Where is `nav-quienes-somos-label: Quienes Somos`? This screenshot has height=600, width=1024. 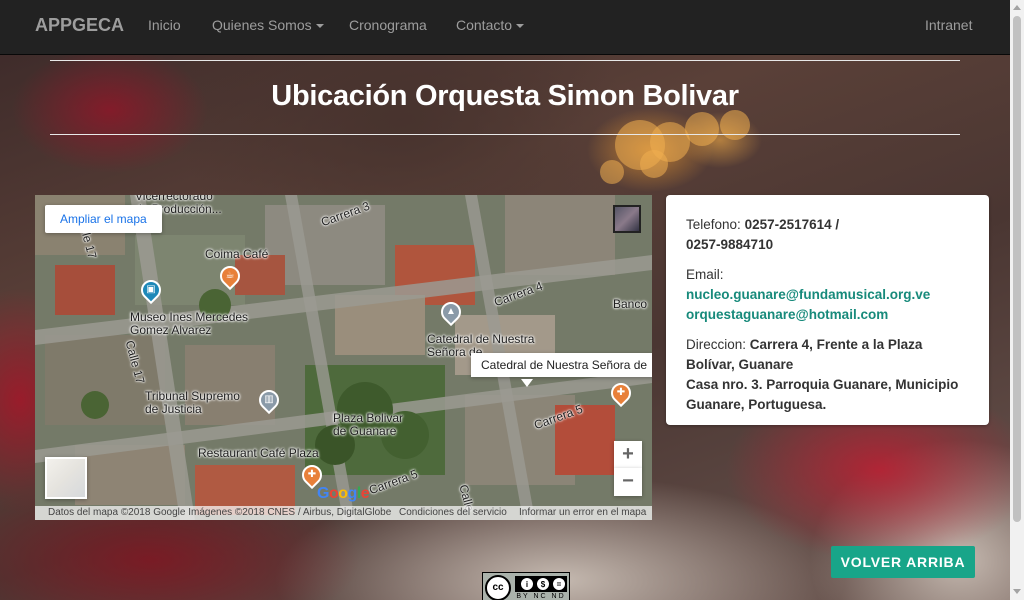 nav-quienes-somos-label: Quienes Somos is located at coordinates (262, 25).